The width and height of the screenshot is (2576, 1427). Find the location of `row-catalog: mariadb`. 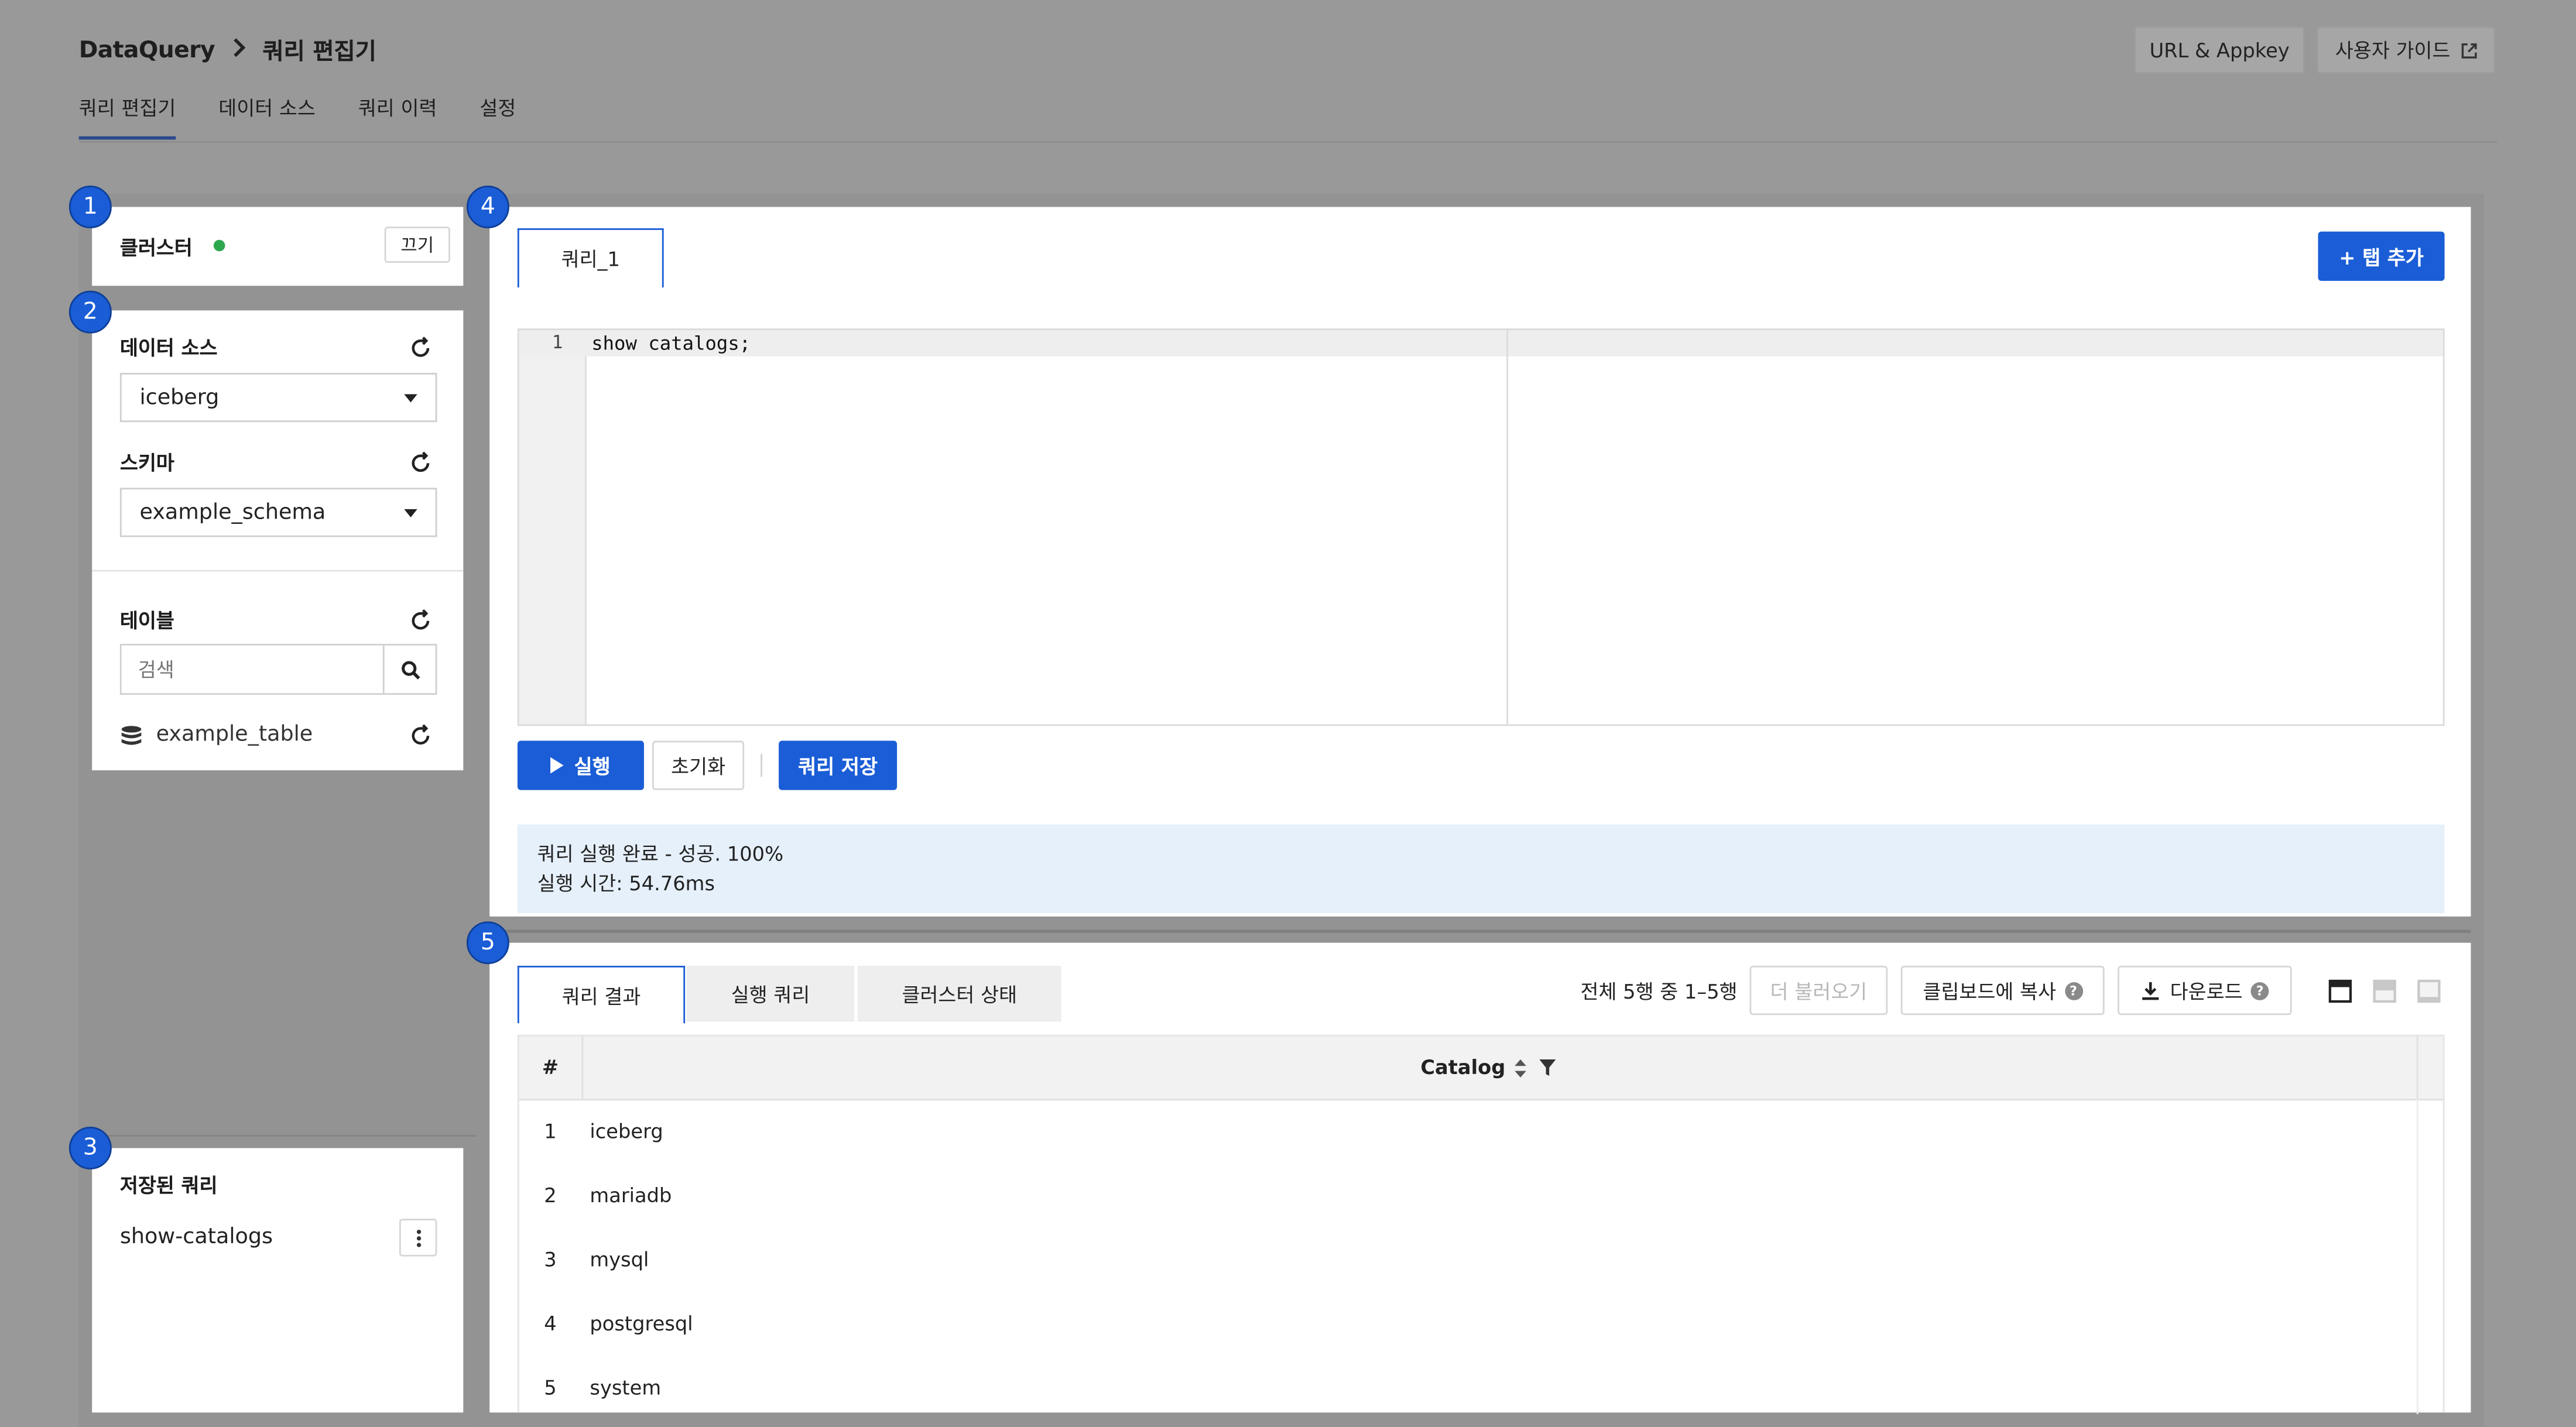

row-catalog: mariadb is located at coordinates (631, 1196).